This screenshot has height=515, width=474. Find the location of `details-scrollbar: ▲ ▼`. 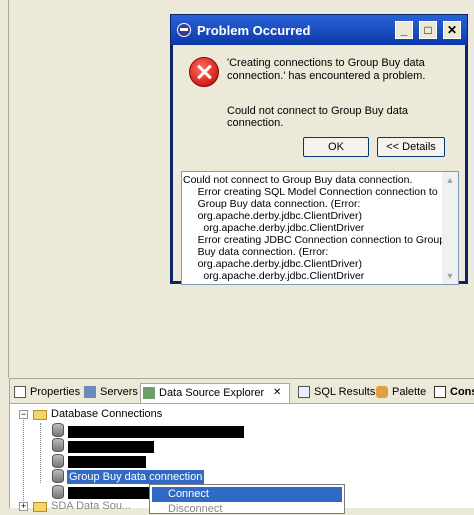

details-scrollbar: ▲ ▼ is located at coordinates (450, 228).